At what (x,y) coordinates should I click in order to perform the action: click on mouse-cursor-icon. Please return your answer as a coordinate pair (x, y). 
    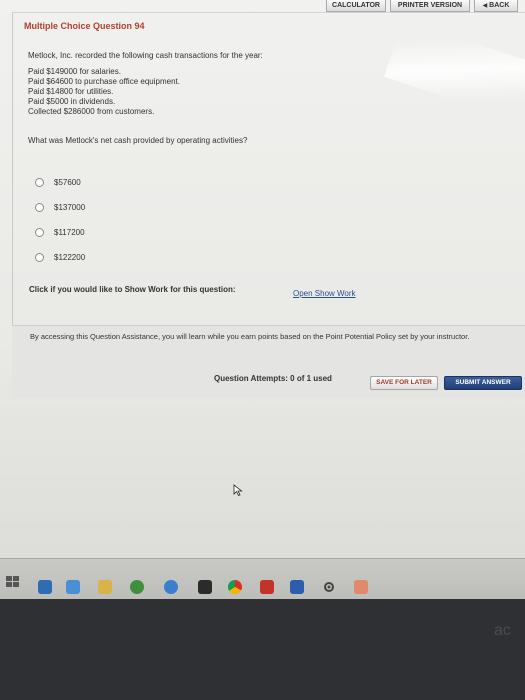
    Looking at the image, I should click on (238, 490).